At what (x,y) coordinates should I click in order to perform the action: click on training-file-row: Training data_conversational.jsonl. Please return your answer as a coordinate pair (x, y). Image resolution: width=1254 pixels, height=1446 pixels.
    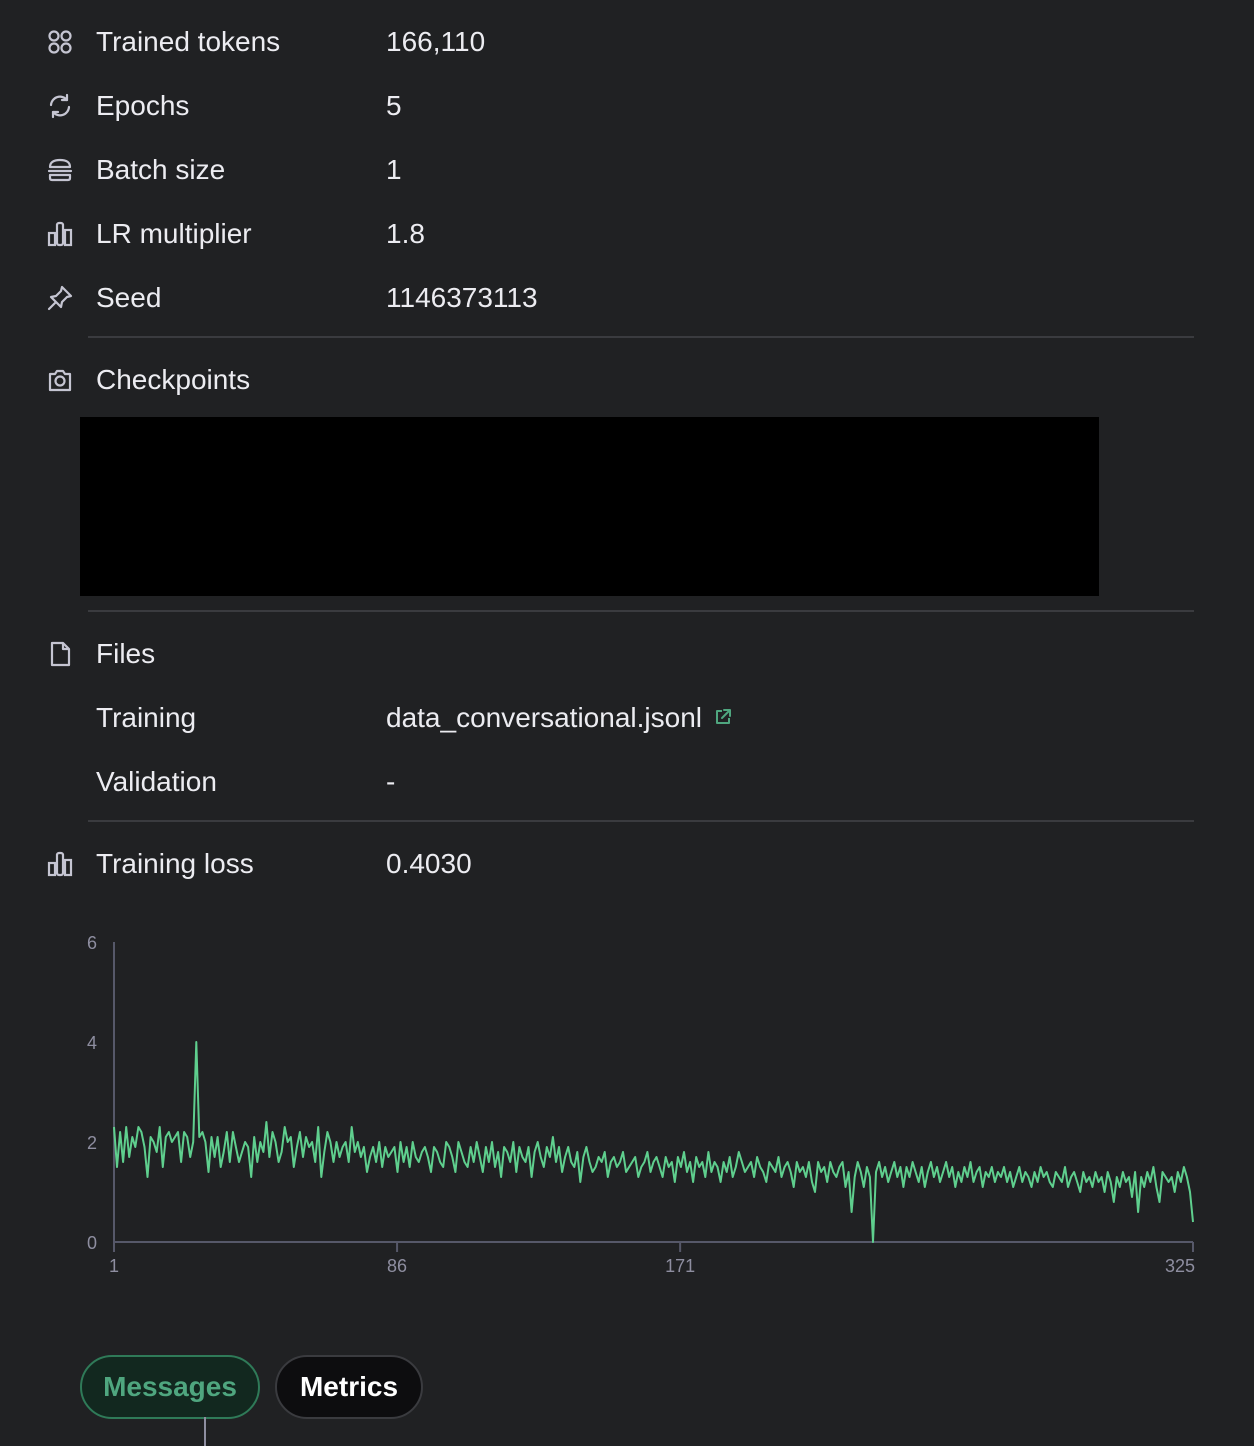
    Looking at the image, I should click on (627, 718).